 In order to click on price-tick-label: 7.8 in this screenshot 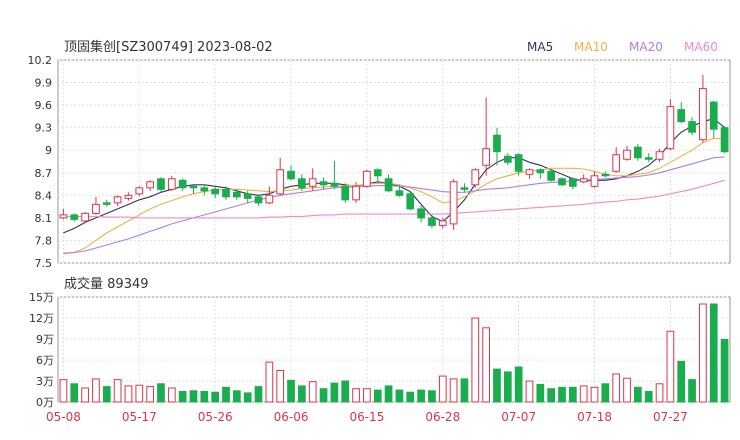, I will do `click(44, 240)`.